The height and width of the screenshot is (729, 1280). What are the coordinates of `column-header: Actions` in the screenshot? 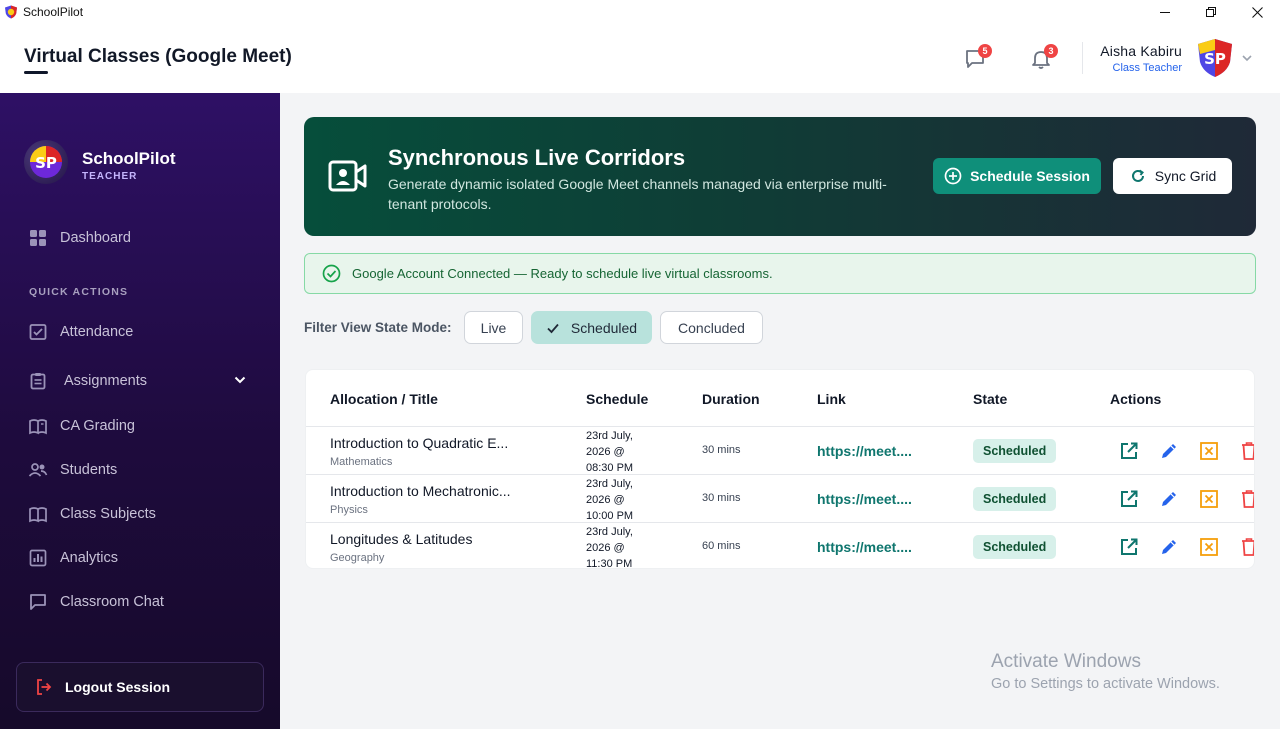 It's located at (1136, 399).